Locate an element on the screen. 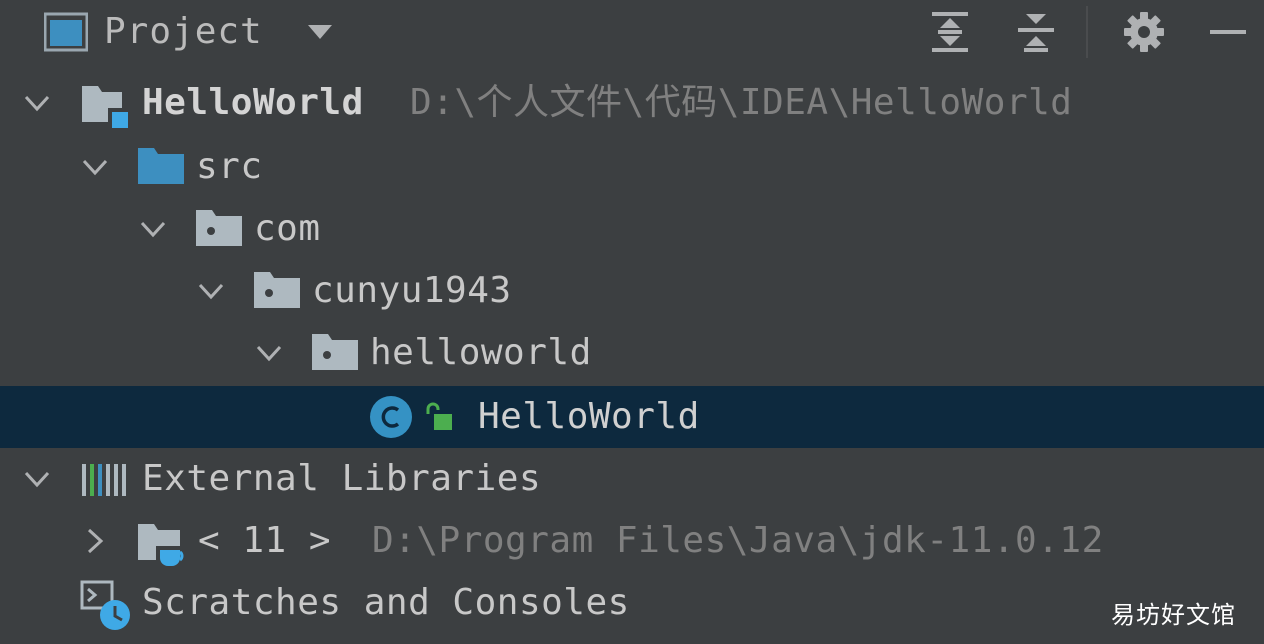 The image size is (1264, 644). tree-item-label: helloworld is located at coordinates (481, 352).